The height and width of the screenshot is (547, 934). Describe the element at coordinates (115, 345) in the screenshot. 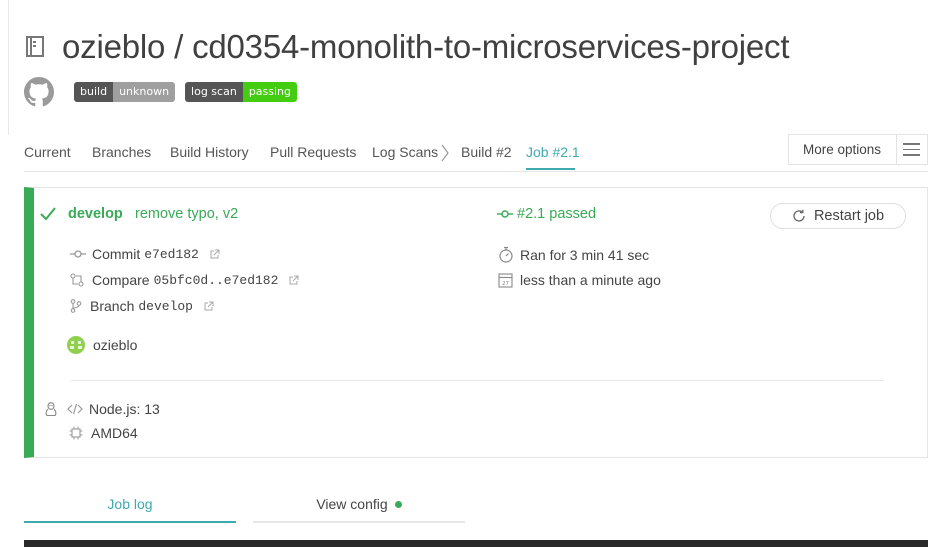

I see `author-name: ozieblo` at that location.